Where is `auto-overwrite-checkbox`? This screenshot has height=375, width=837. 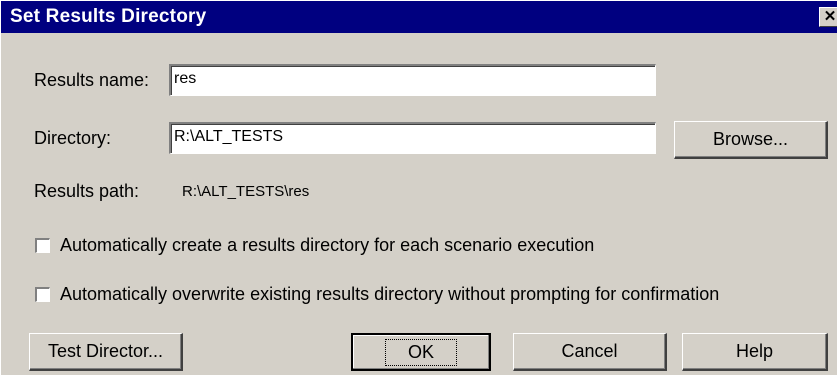
auto-overwrite-checkbox is located at coordinates (42, 294).